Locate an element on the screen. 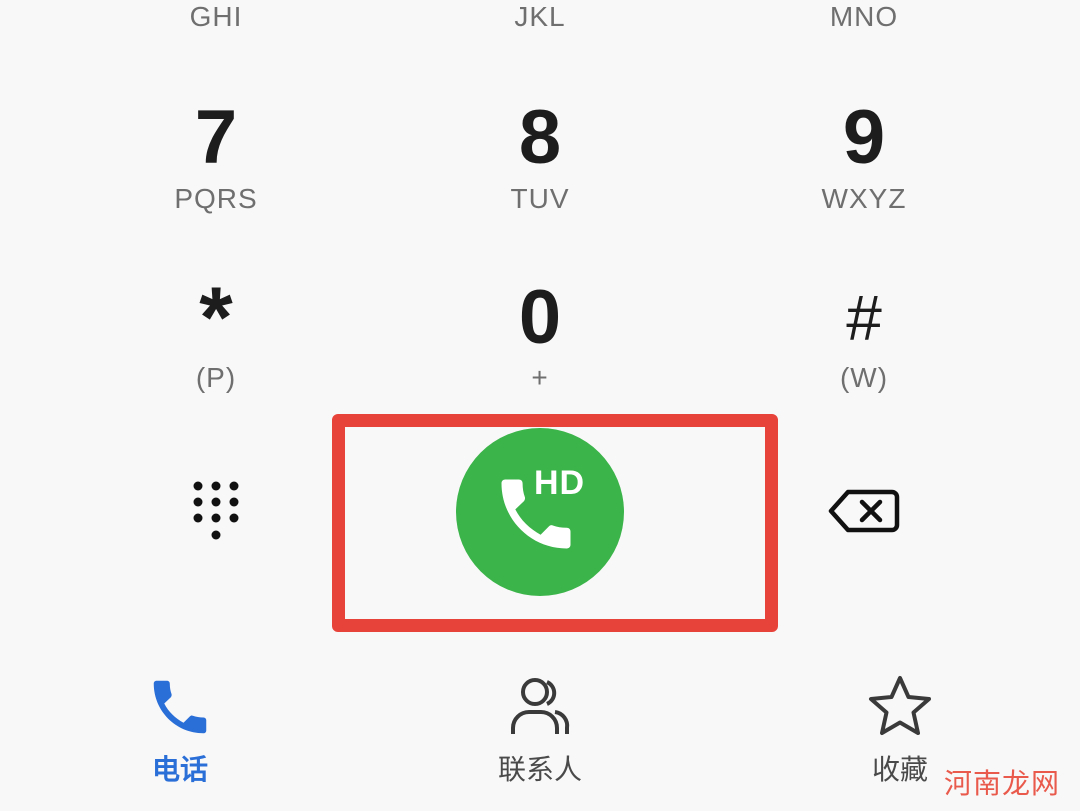 The width and height of the screenshot is (1080, 811). tab-phone: 电话 is located at coordinates (180, 730).